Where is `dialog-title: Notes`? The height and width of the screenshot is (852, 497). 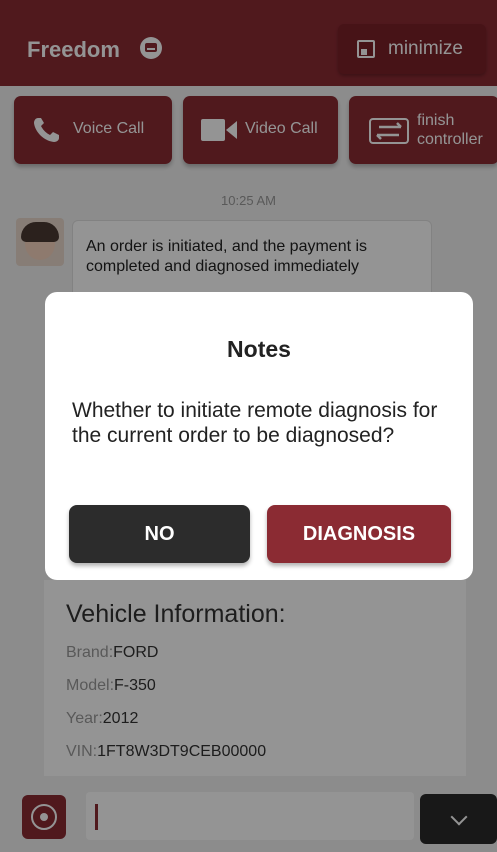 dialog-title: Notes is located at coordinates (259, 349).